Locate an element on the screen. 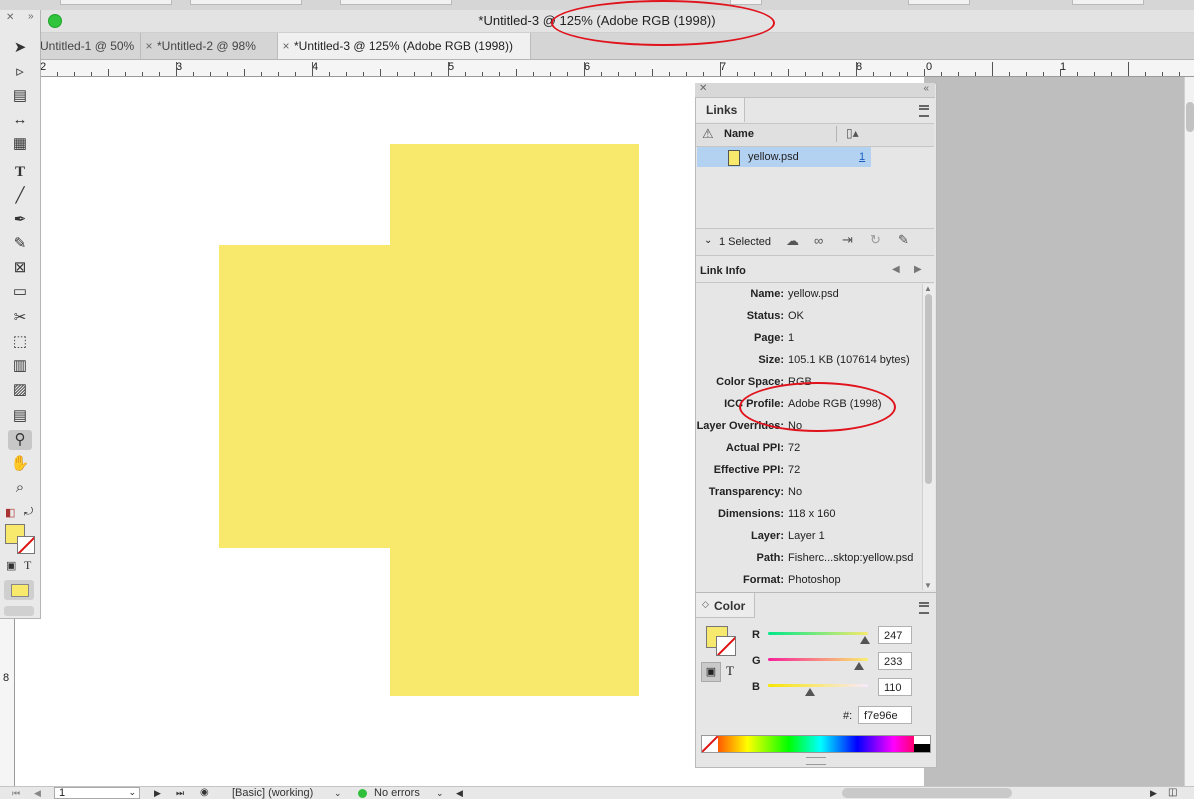 Image resolution: width=1194 pixels, height=799 pixels. previous-link-icon: ◀ is located at coordinates (896, 269).